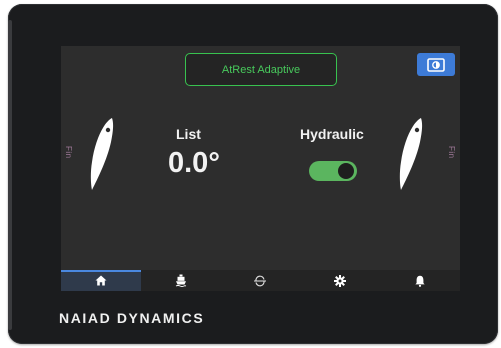 The height and width of the screenshot is (348, 501). I want to click on gear-icon, so click(340, 280).